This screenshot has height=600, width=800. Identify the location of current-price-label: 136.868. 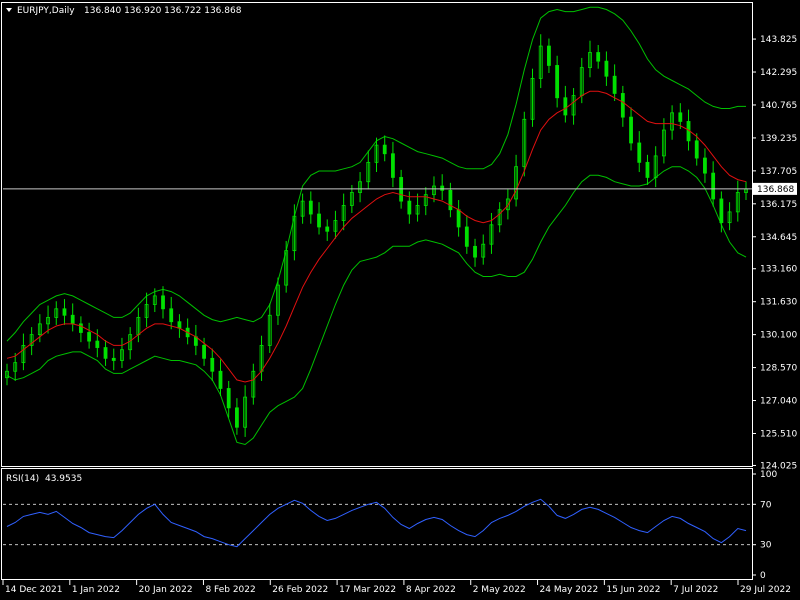
(775, 188).